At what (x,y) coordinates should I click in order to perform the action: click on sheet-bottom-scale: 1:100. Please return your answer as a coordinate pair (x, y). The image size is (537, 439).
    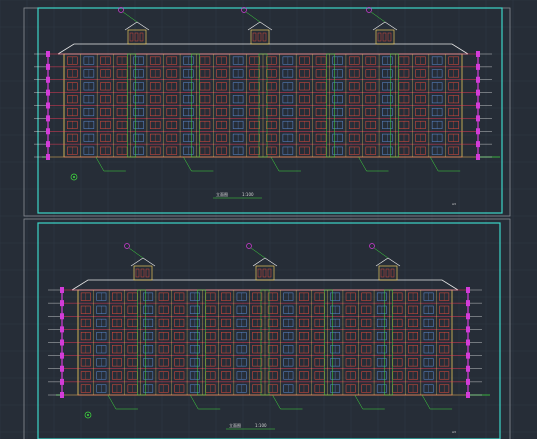
    Looking at the image, I should click on (261, 425).